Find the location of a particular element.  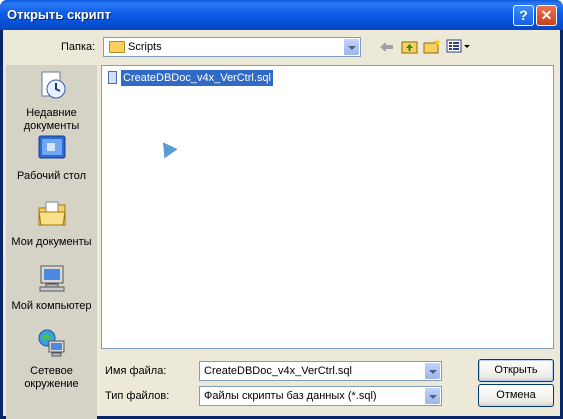

location-value: Scripts is located at coordinates (145, 47).